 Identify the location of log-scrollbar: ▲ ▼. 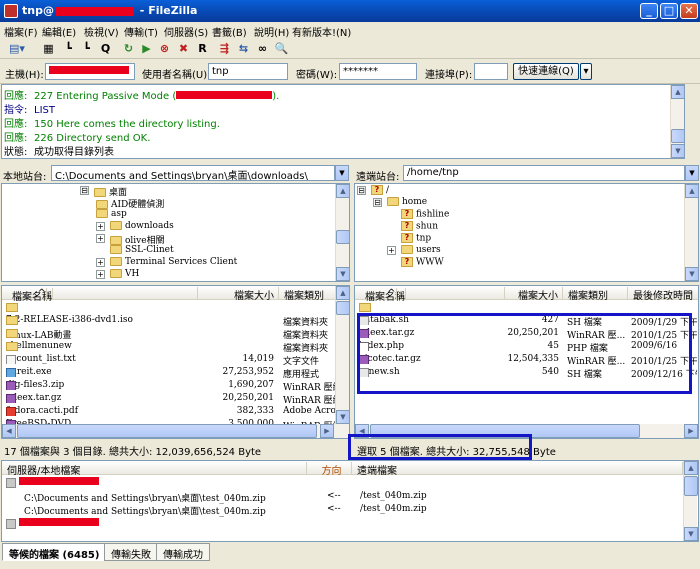
(677, 121).